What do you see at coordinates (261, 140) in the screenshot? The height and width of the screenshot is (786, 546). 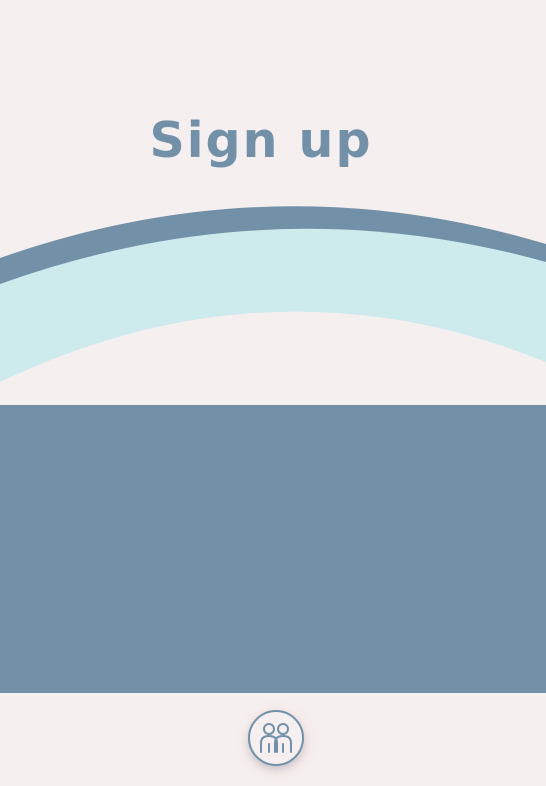 I see `page-title: Sign up` at bounding box center [261, 140].